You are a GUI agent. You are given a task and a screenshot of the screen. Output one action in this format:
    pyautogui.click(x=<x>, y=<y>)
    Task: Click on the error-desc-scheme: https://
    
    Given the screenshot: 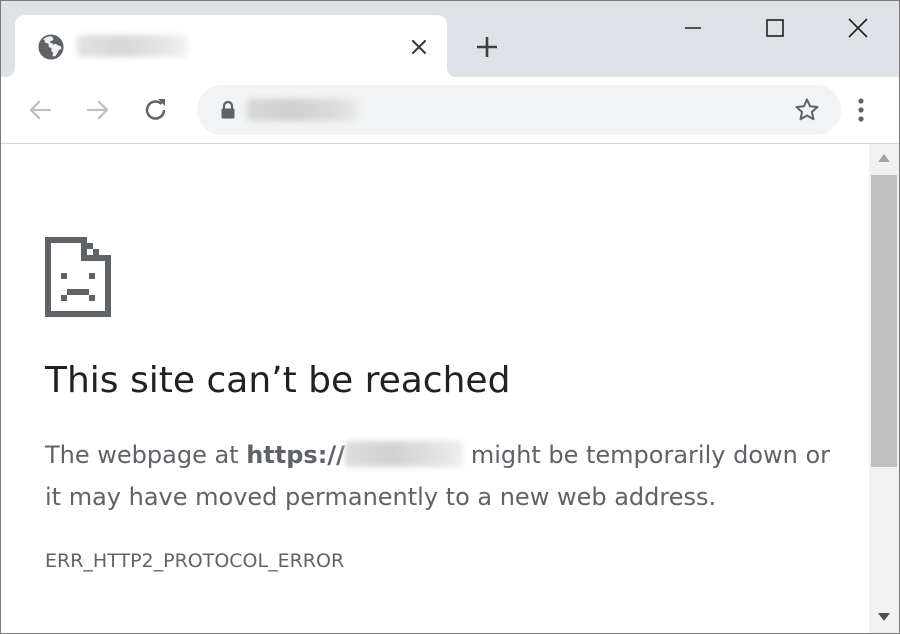 What is the action you would take?
    pyautogui.click(x=295, y=455)
    